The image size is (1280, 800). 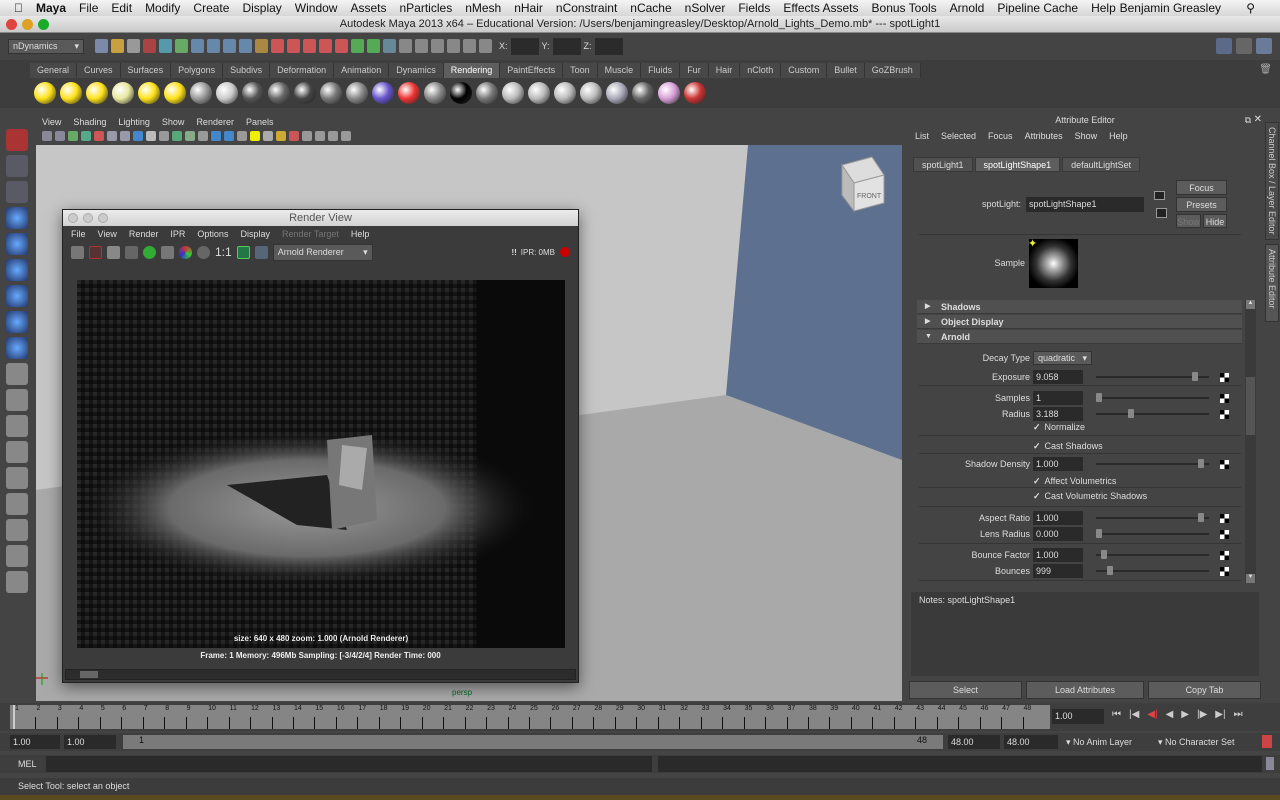 What do you see at coordinates (1204, 690) in the screenshot?
I see `copy-tab-button: Copy Tab` at bounding box center [1204, 690].